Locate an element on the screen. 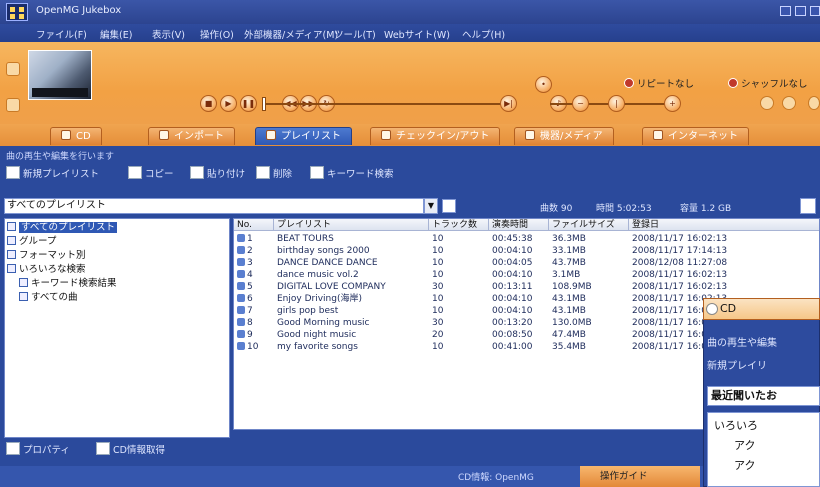  panel-hint: 曲の再生や編集を行います is located at coordinates (60, 157).